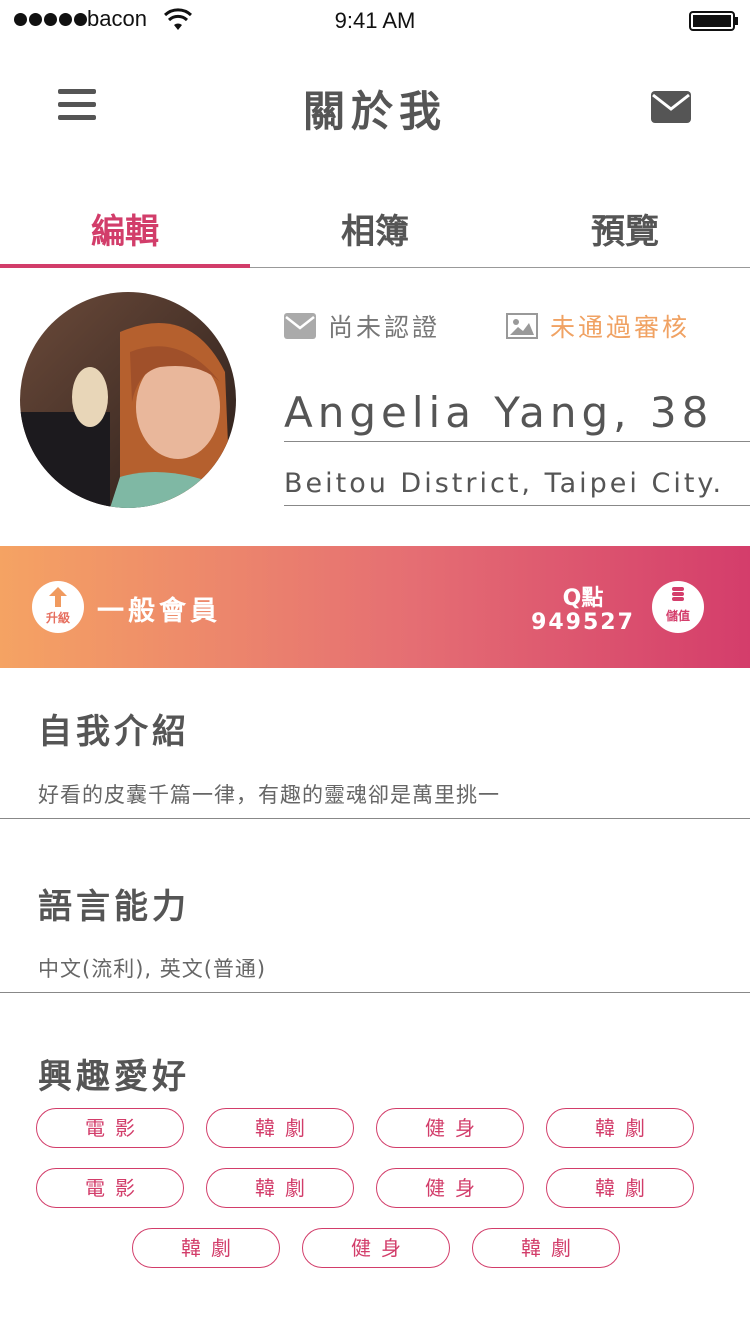 The image size is (750, 1334). I want to click on avatar, so click(128, 400).